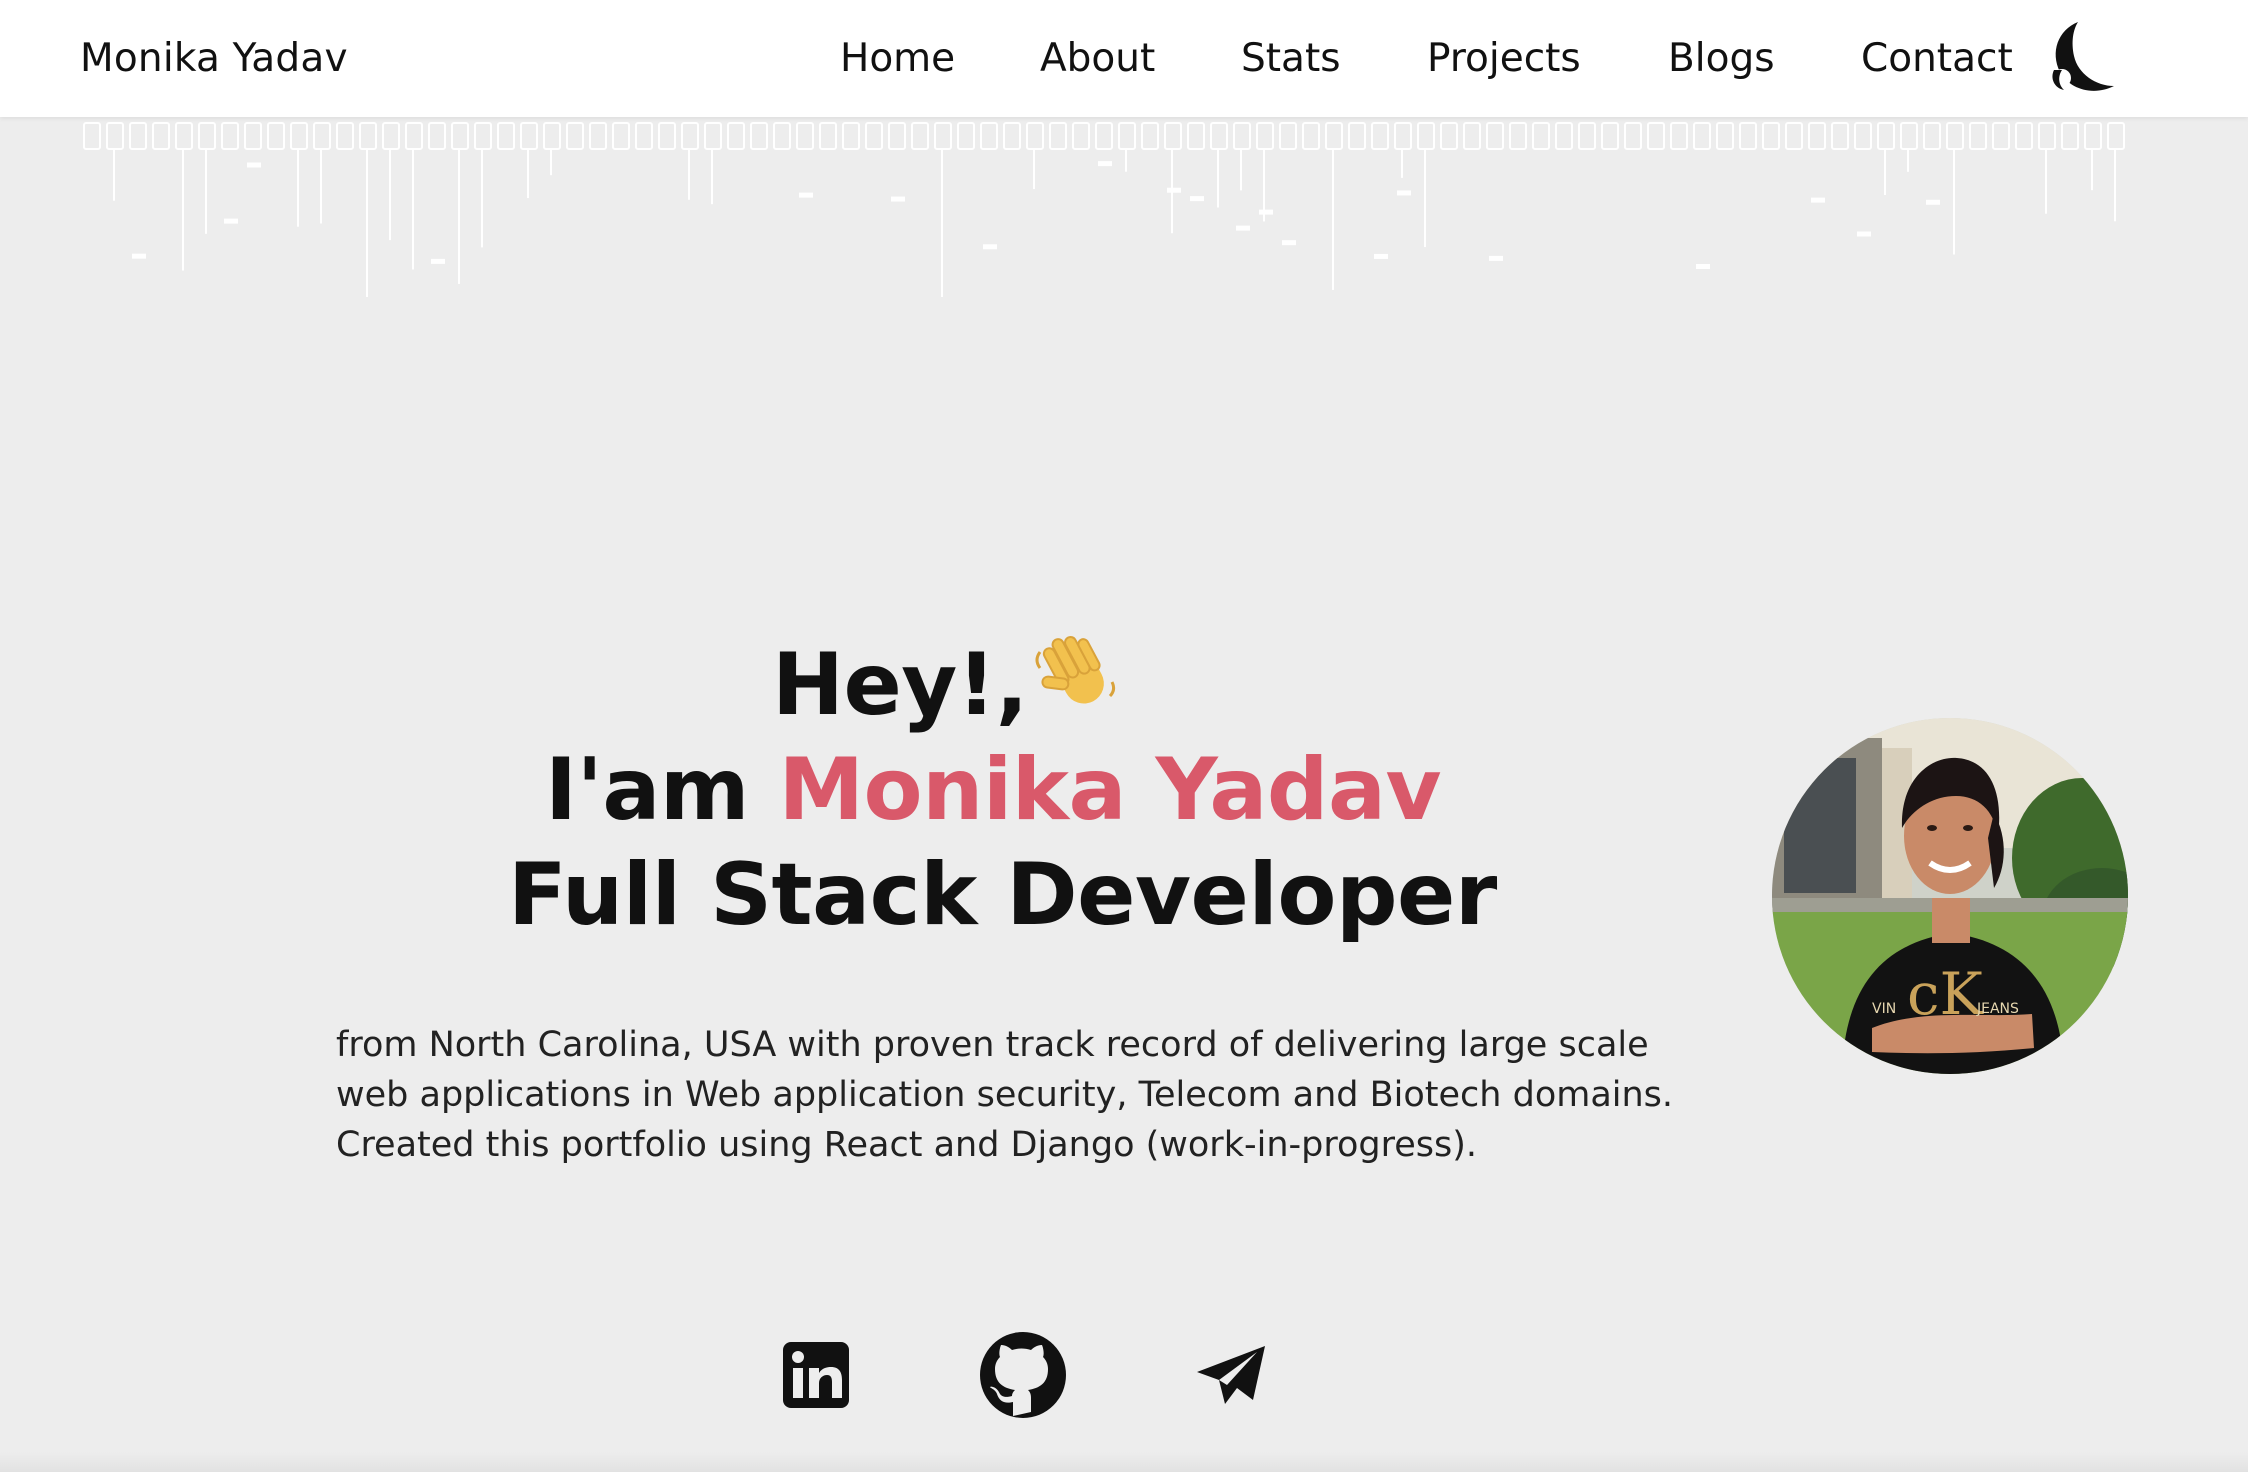 The width and height of the screenshot is (2248, 1472). What do you see at coordinates (900, 685) in the screenshot?
I see `hero-greeting: Hey!,` at bounding box center [900, 685].